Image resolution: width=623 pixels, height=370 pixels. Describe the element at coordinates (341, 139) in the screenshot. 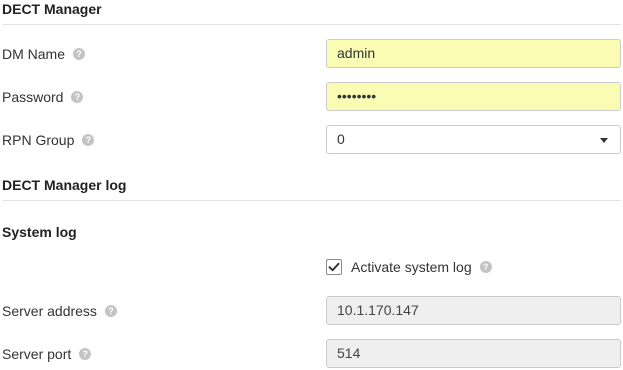

I see `rpn-group-selected-value: 0` at that location.